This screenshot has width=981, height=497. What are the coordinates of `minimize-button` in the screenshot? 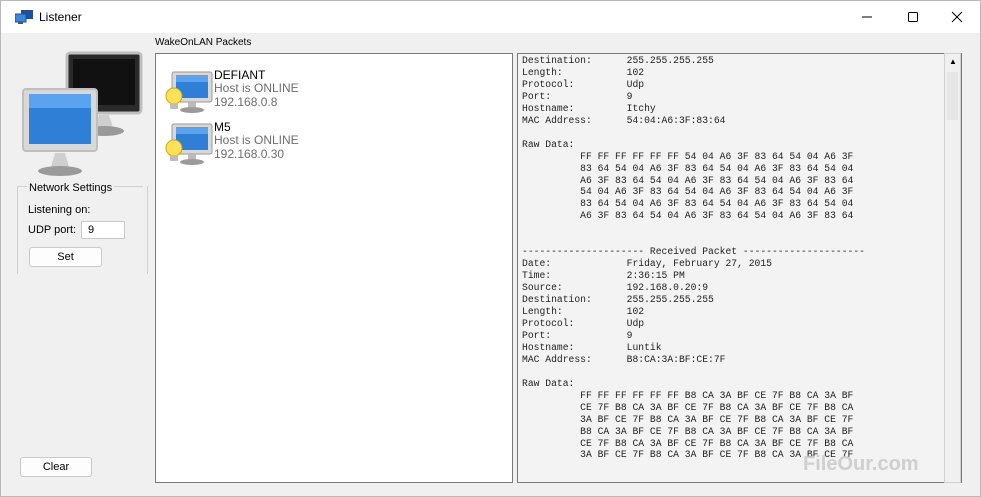 It's located at (867, 17).